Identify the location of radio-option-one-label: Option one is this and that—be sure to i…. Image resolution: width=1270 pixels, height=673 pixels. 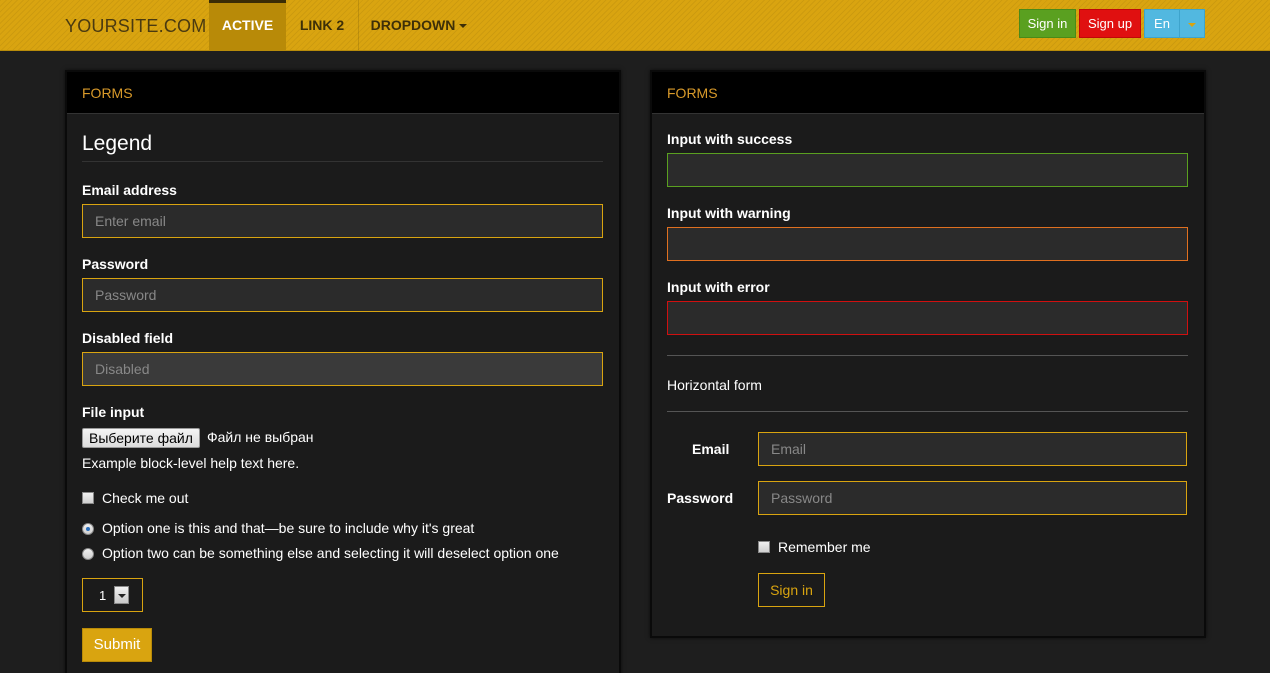
(288, 528).